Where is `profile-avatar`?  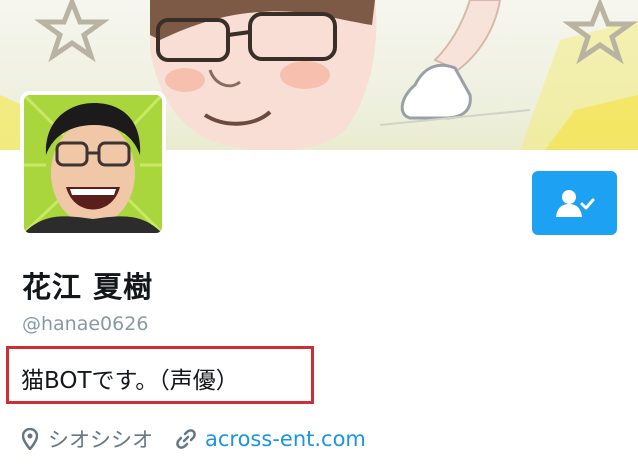
profile-avatar is located at coordinates (93, 164).